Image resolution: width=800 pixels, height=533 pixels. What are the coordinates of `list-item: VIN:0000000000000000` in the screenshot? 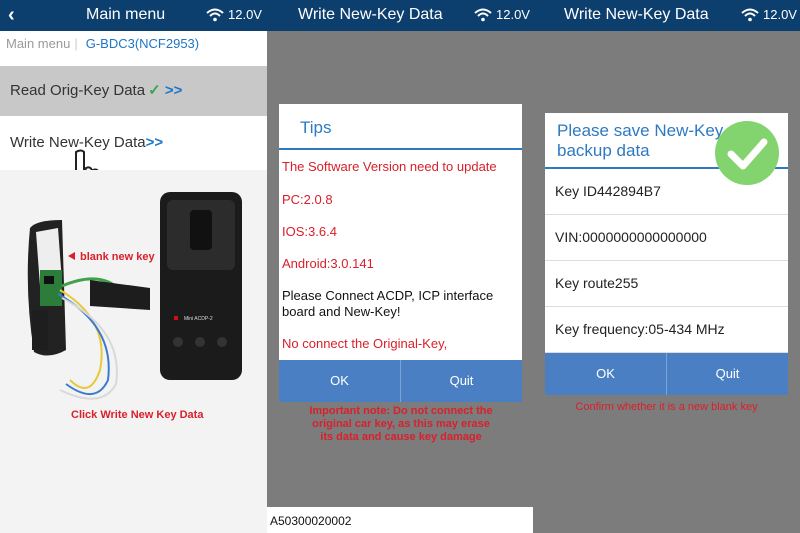 It's located at (666, 238).